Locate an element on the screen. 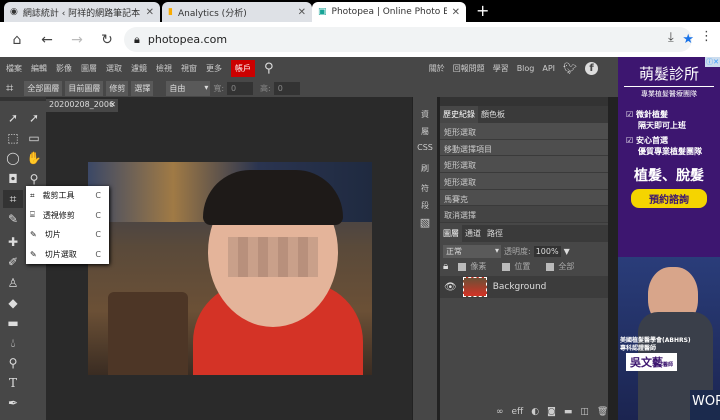 The width and height of the screenshot is (720, 420). new-tab-button: + is located at coordinates (482, 10).